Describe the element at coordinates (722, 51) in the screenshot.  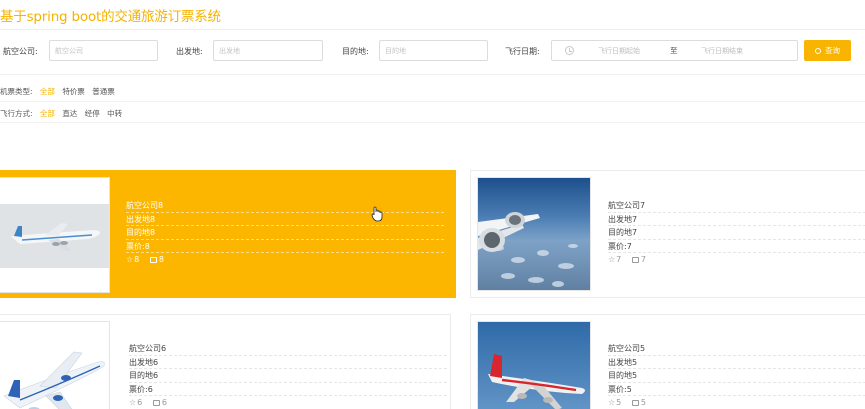
I see `date-end-input: 飞行日期结束` at that location.